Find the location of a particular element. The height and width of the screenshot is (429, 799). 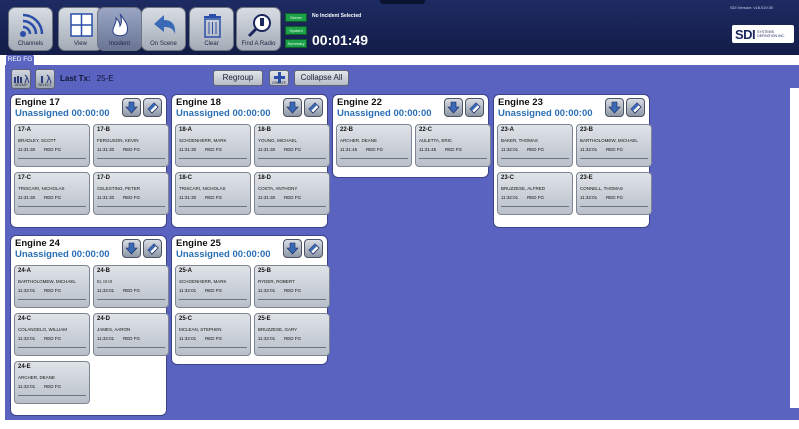

member-name: AULETTA, ERIC is located at coordinates (436, 140).